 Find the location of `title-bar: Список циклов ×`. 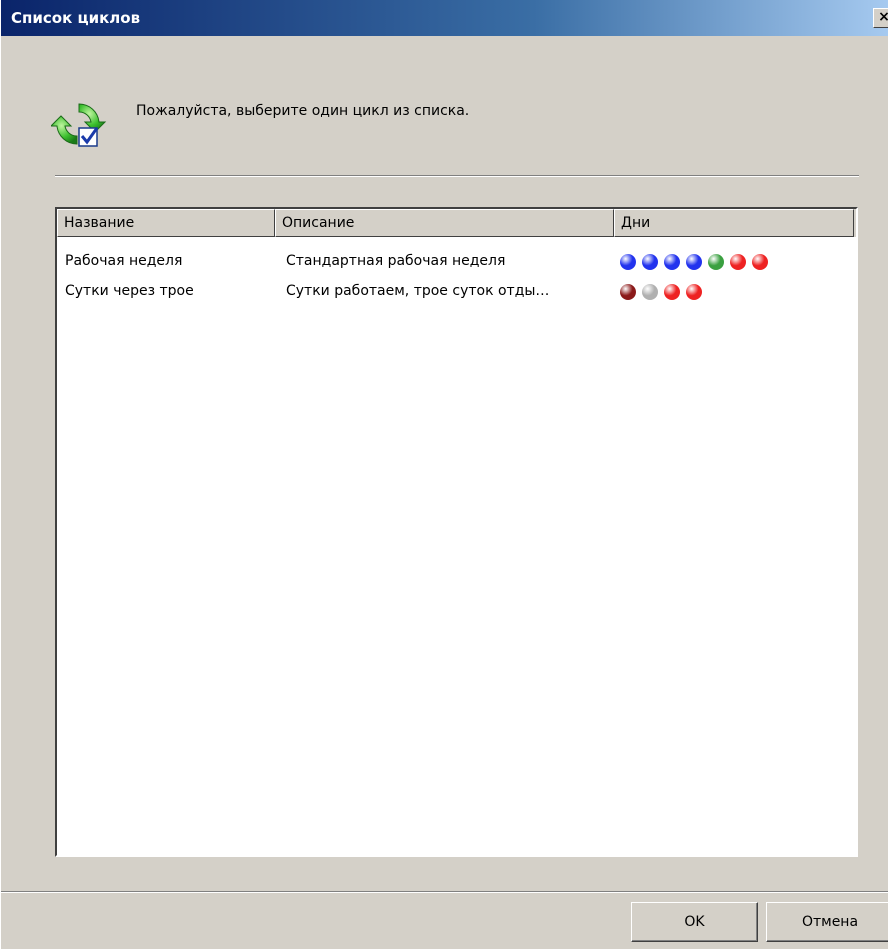

title-bar: Список циклов × is located at coordinates (444, 18).